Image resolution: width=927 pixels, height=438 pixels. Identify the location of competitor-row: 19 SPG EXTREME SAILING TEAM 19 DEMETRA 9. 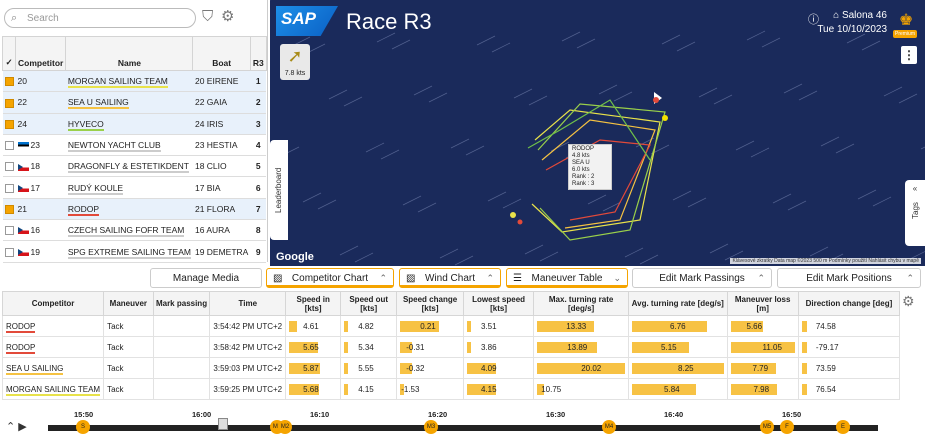
(134, 251).